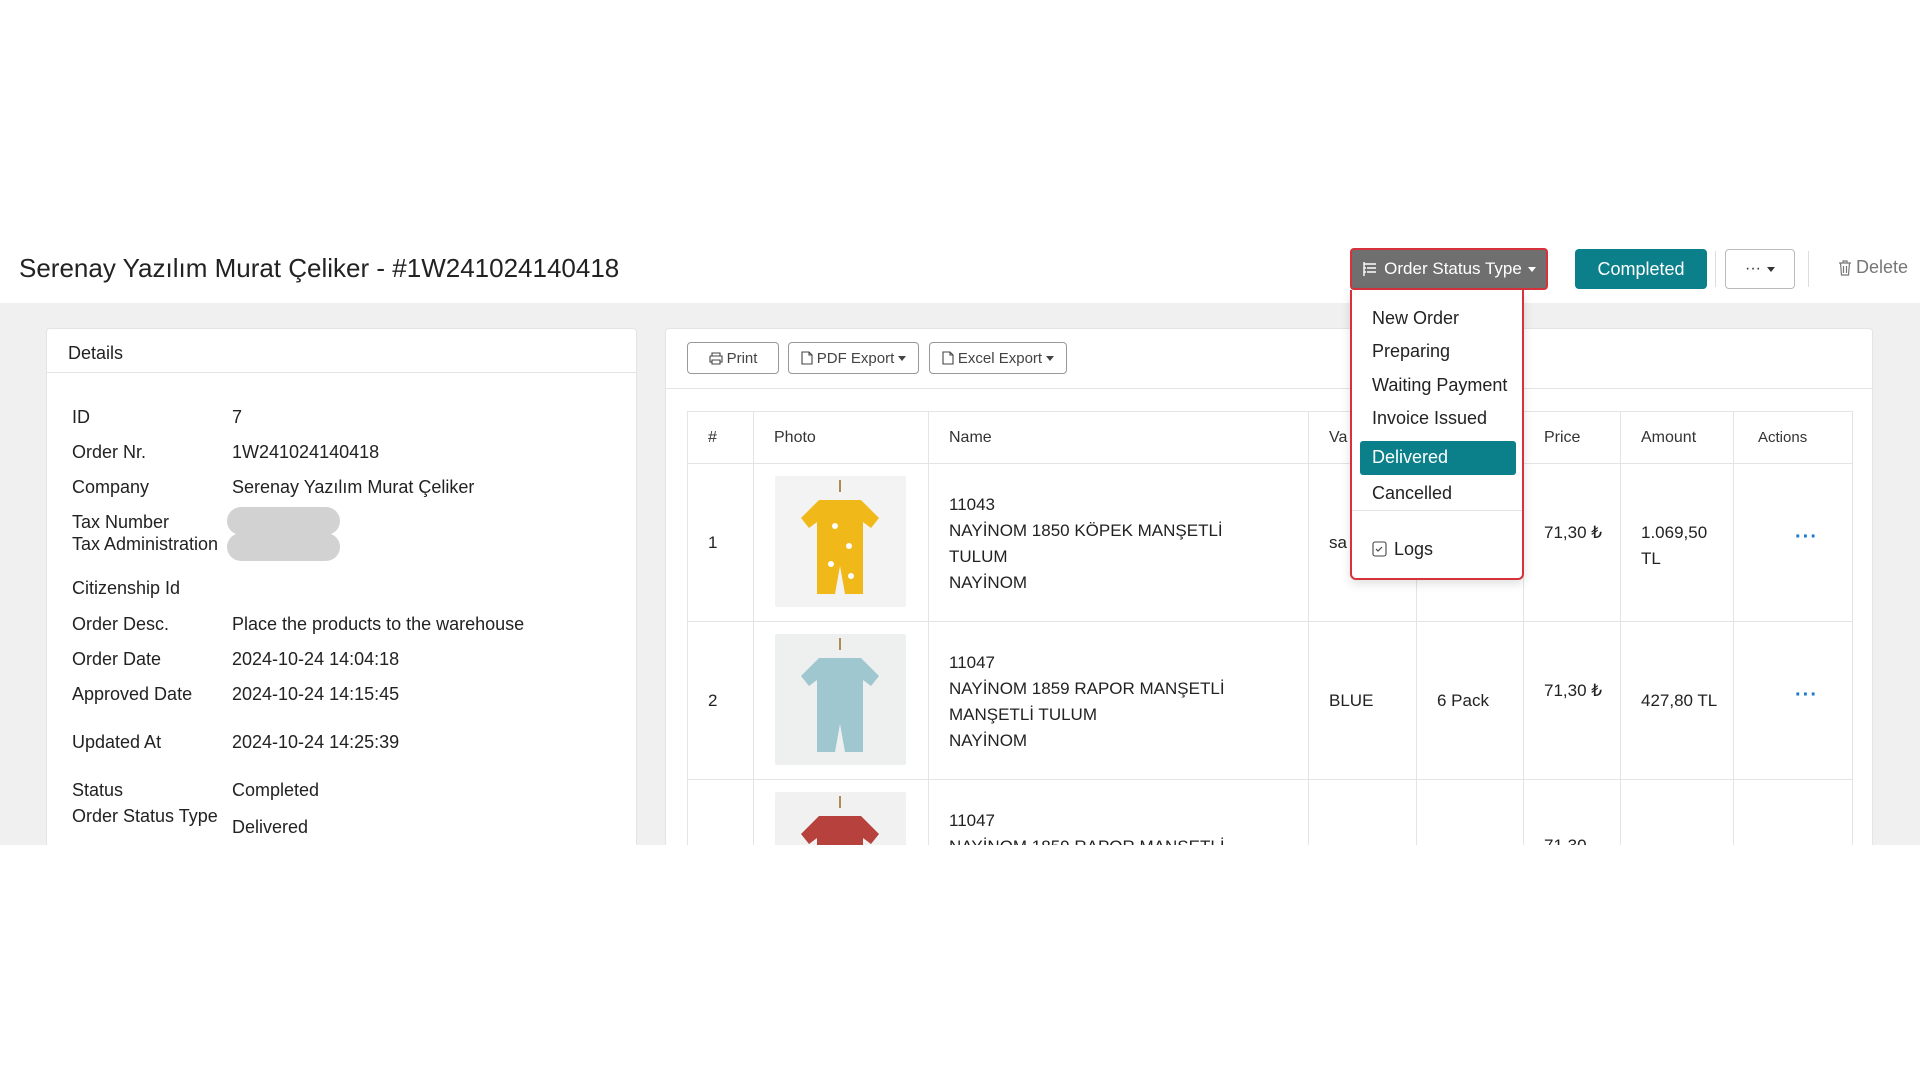 This screenshot has width=1920, height=1080. I want to click on order-status-type-label: Order Status Type, so click(1453, 268).